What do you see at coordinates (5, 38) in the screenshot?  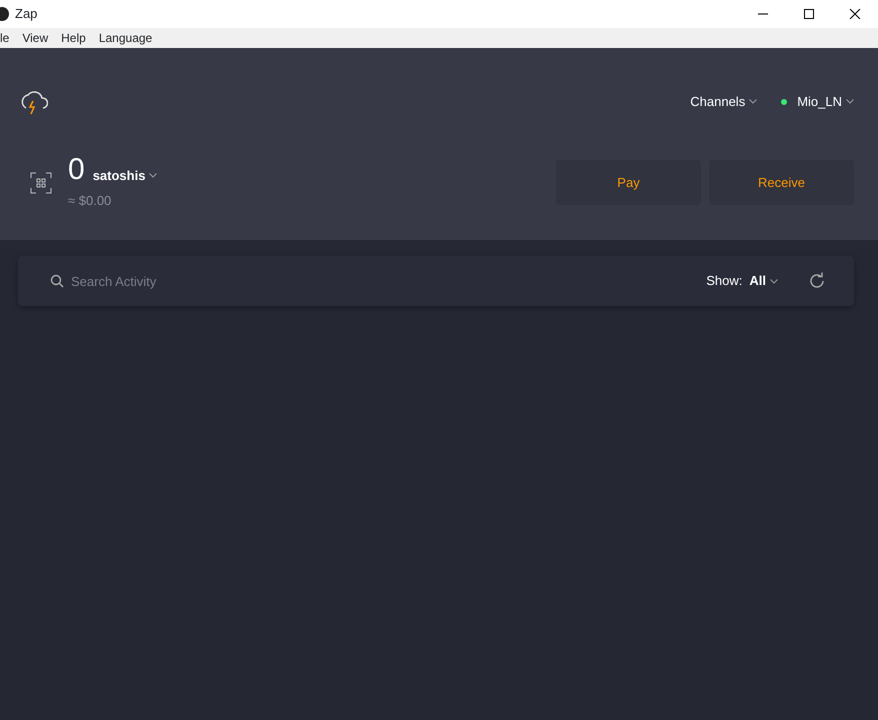 I see `menu-item: le` at bounding box center [5, 38].